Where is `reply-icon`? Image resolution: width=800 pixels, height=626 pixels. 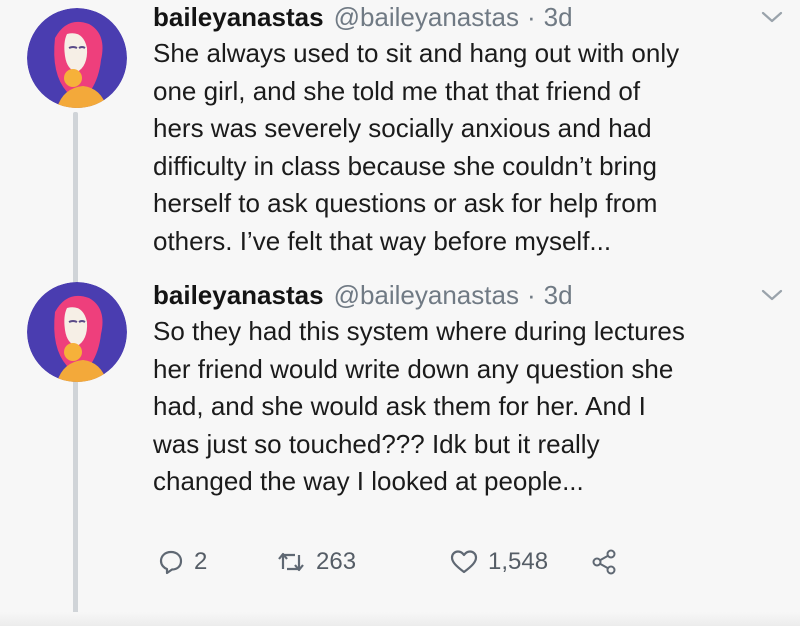 reply-icon is located at coordinates (171, 562).